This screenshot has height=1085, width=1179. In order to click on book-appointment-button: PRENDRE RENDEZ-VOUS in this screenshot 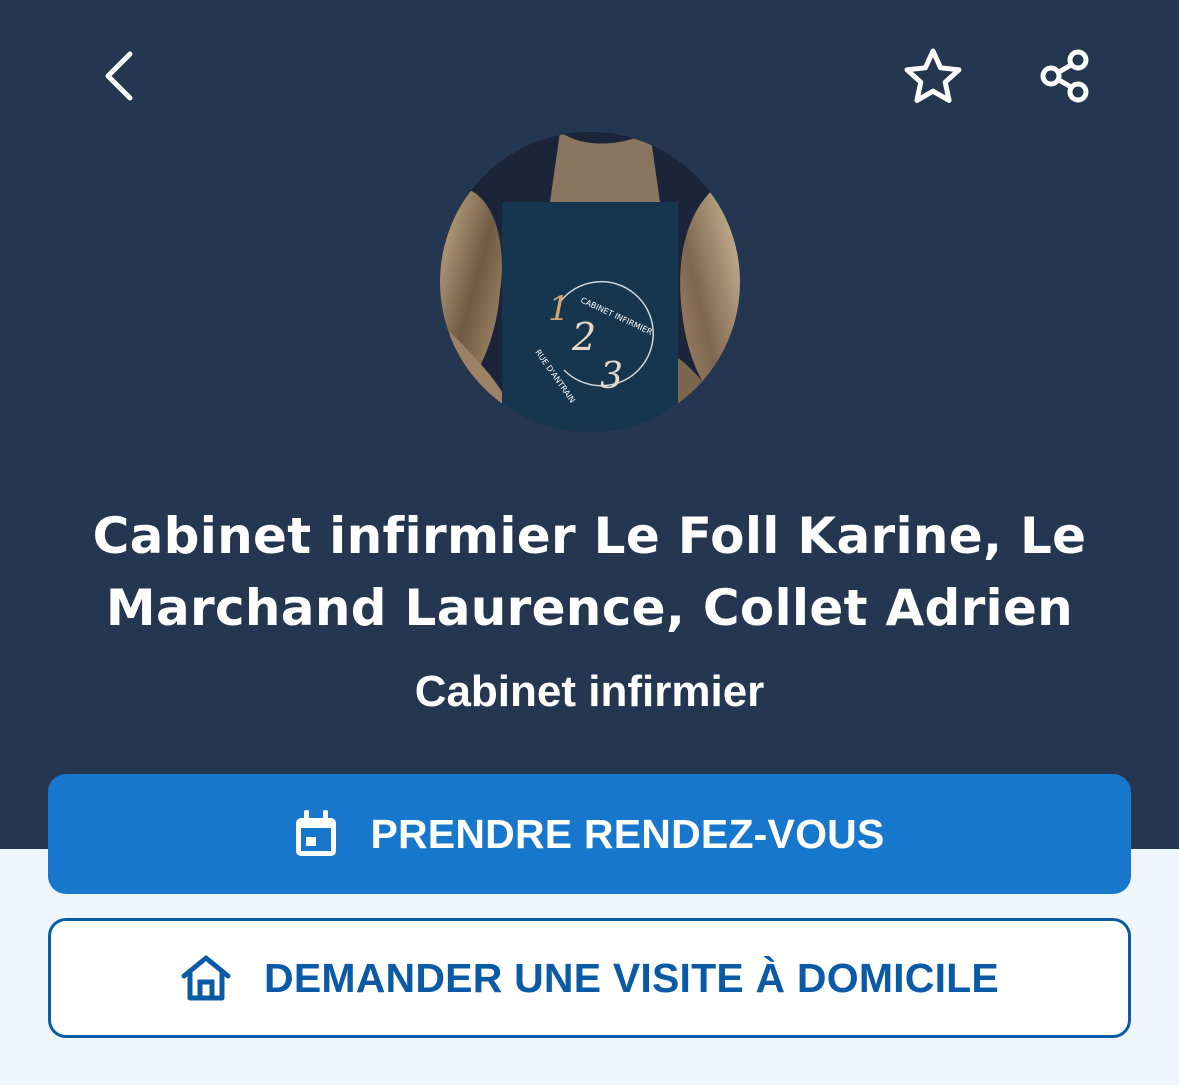, I will do `click(589, 834)`.